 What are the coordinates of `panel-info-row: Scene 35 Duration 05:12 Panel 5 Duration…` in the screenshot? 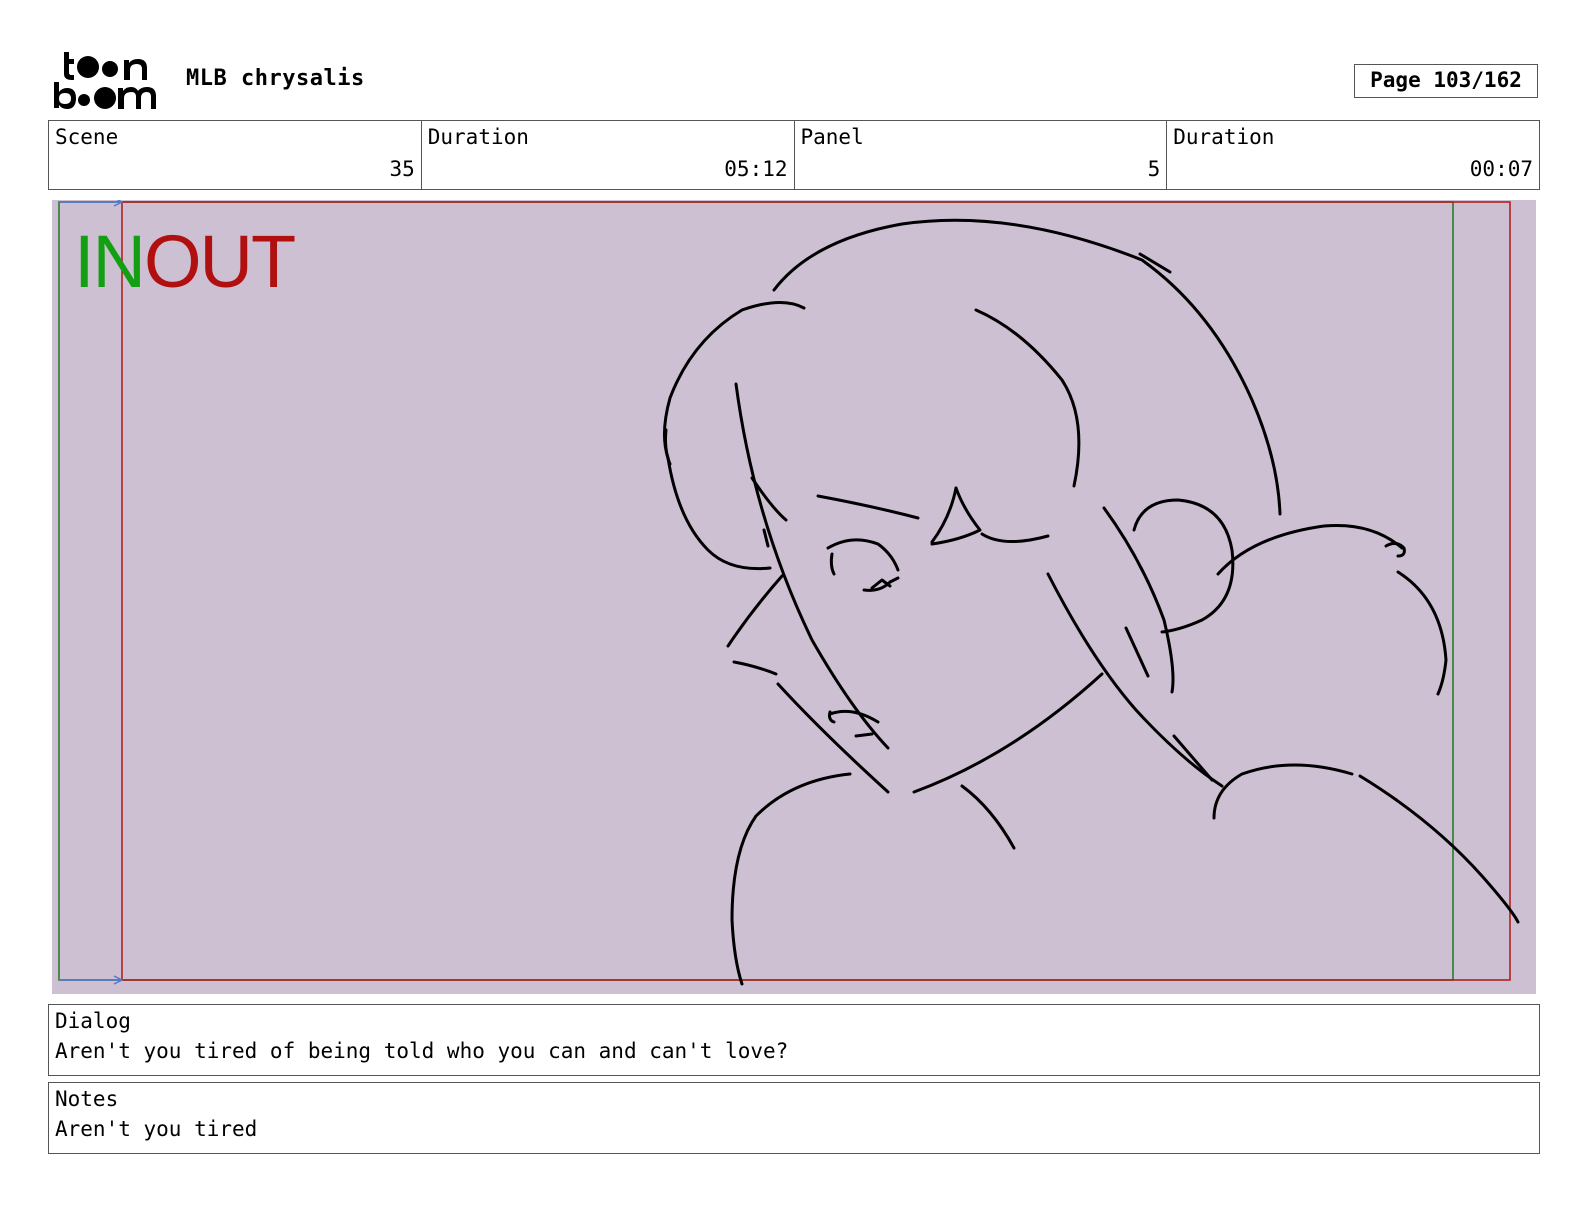 It's located at (794, 155).